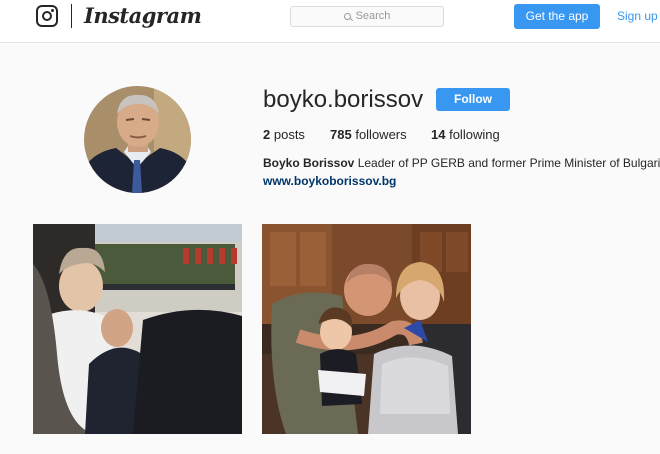  Describe the element at coordinates (71, 16) in the screenshot. I see `nav-divider` at that location.